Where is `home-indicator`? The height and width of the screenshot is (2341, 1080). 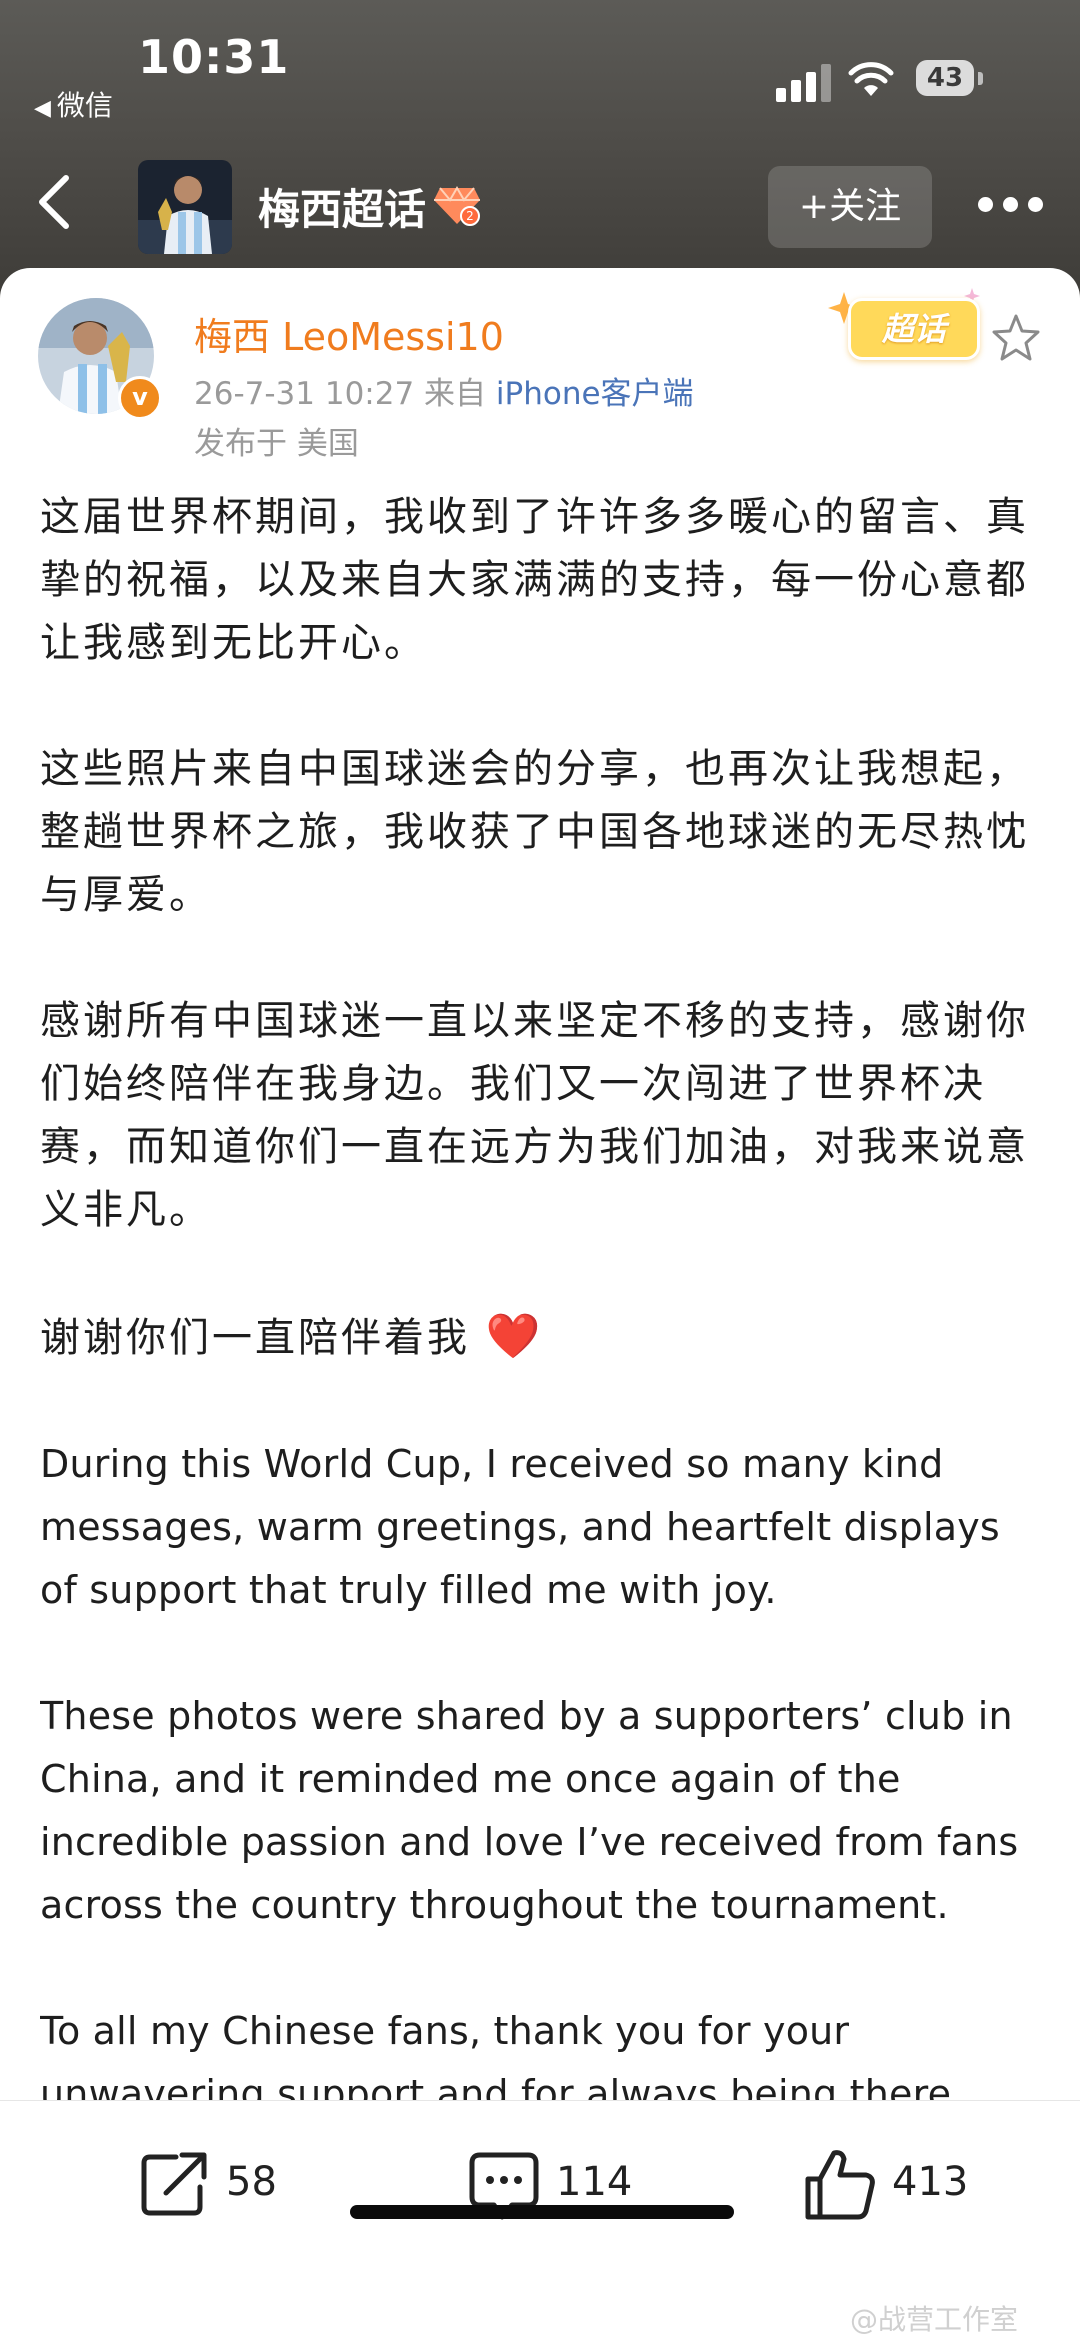
home-indicator is located at coordinates (542, 2212).